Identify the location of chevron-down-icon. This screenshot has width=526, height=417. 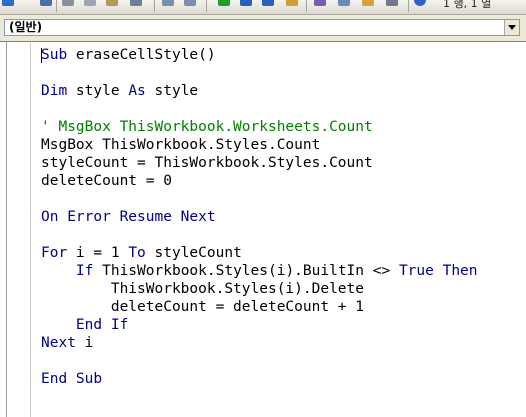
(512, 27).